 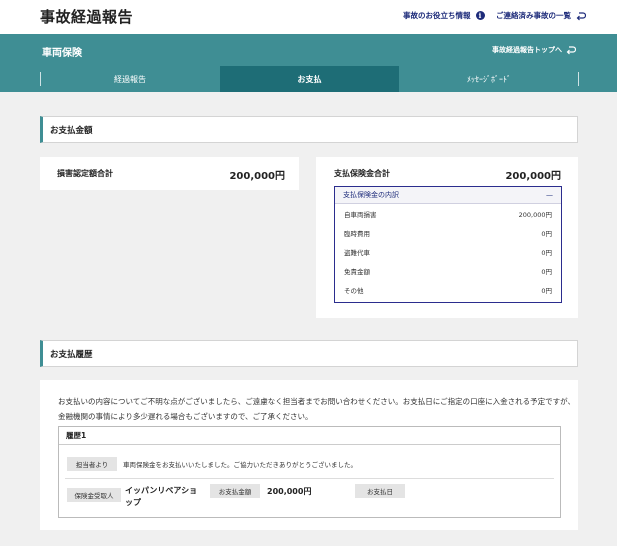 What do you see at coordinates (257, 176) in the screenshot?
I see `damage-total-value: 200,000円` at bounding box center [257, 176].